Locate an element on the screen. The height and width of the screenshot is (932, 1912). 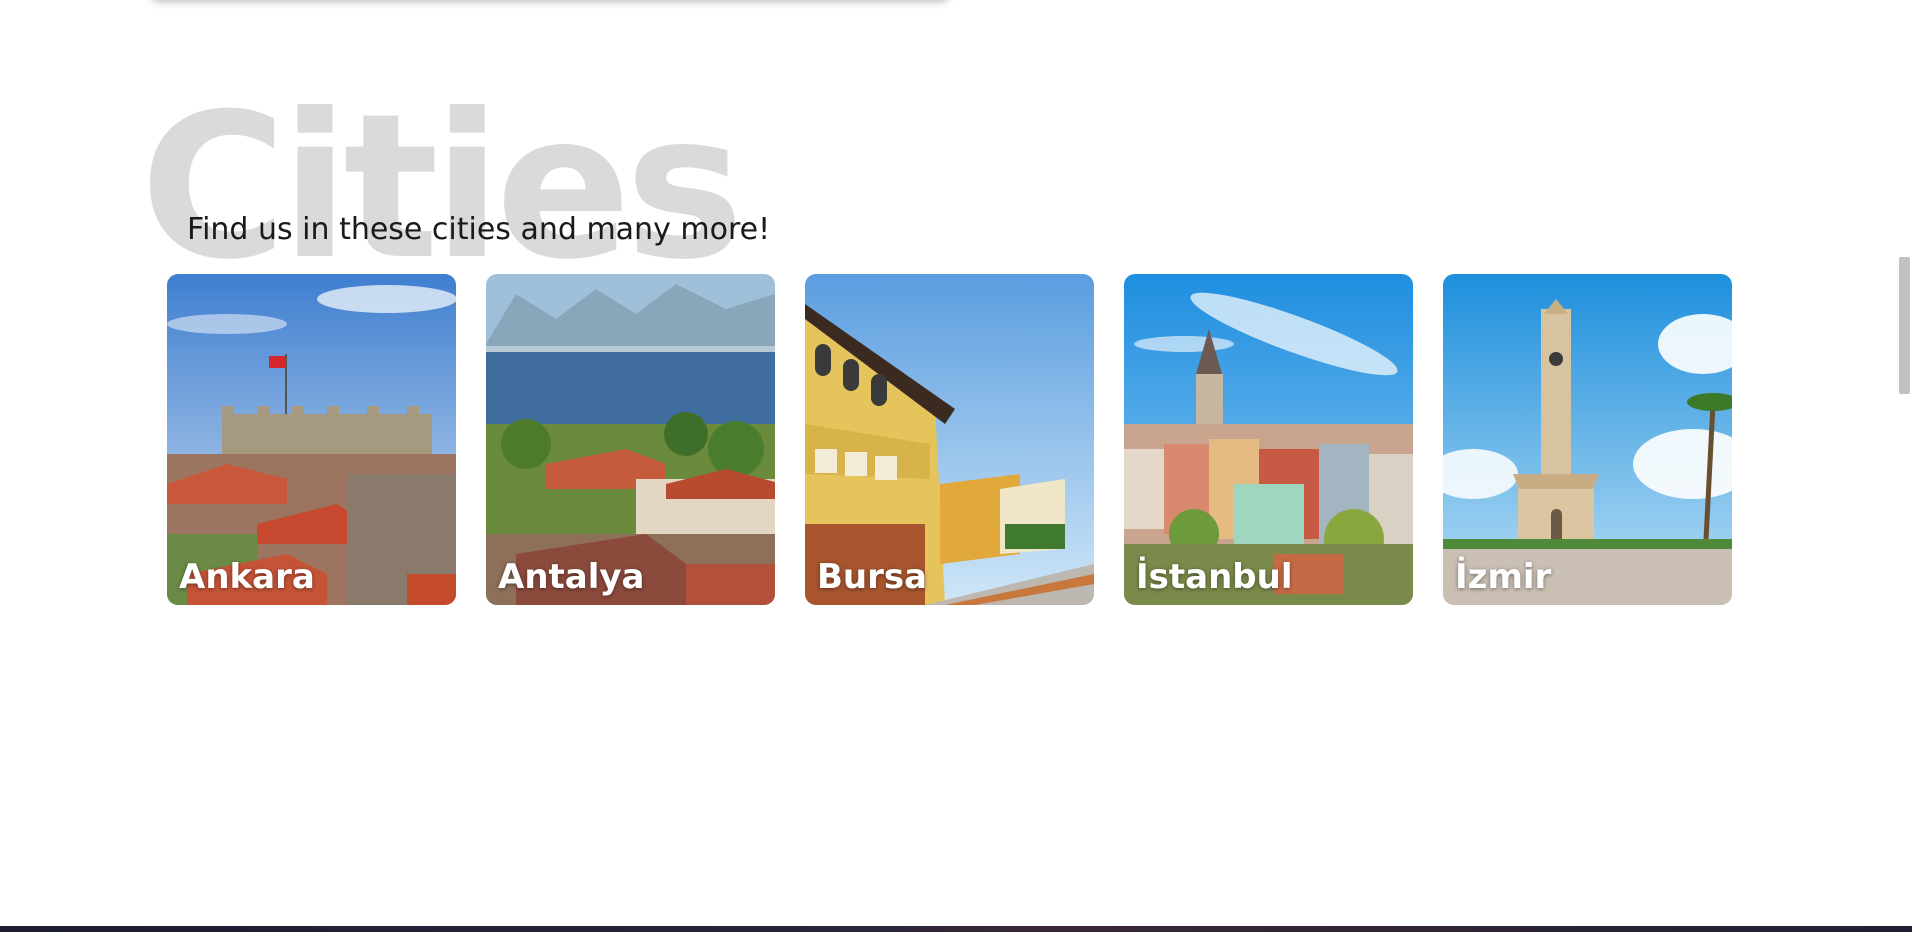
city-card-ankara: Ankara is located at coordinates (311, 439).